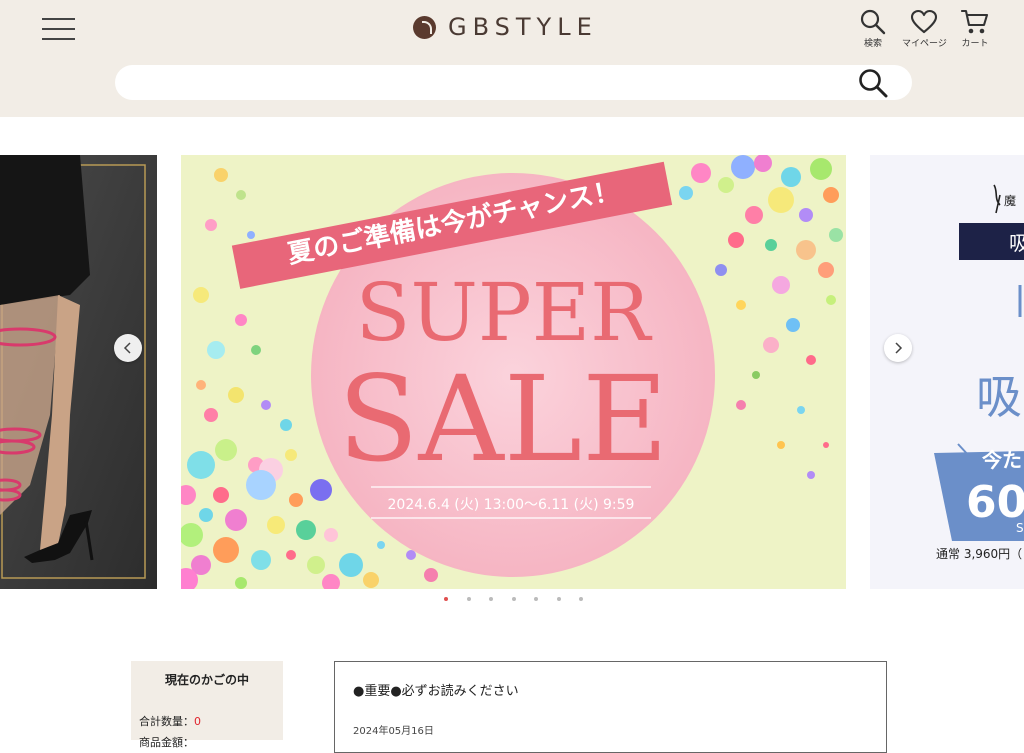  I want to click on promo-banner-image: 魔 吸 吸 今た 60 S 通常 3,960円（, so click(947, 372).